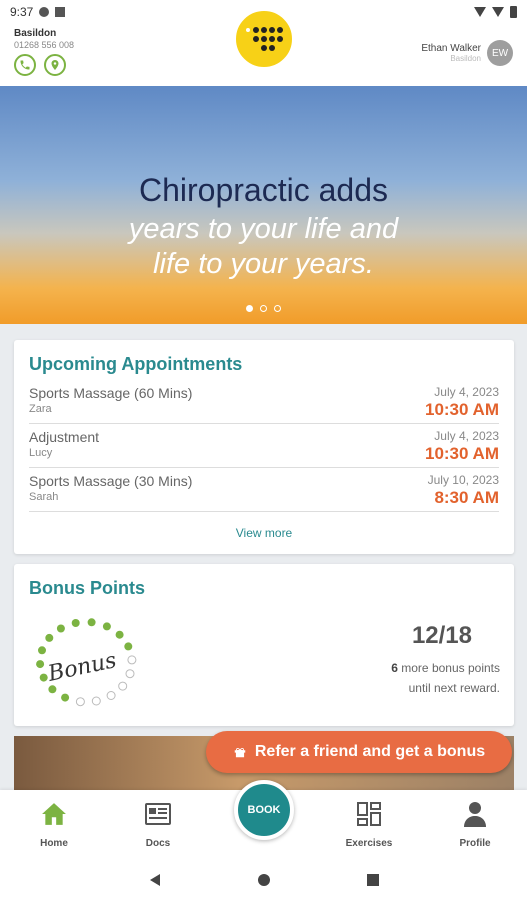  Describe the element at coordinates (41, 453) in the screenshot. I see `appointment-staff: Lucy` at that location.